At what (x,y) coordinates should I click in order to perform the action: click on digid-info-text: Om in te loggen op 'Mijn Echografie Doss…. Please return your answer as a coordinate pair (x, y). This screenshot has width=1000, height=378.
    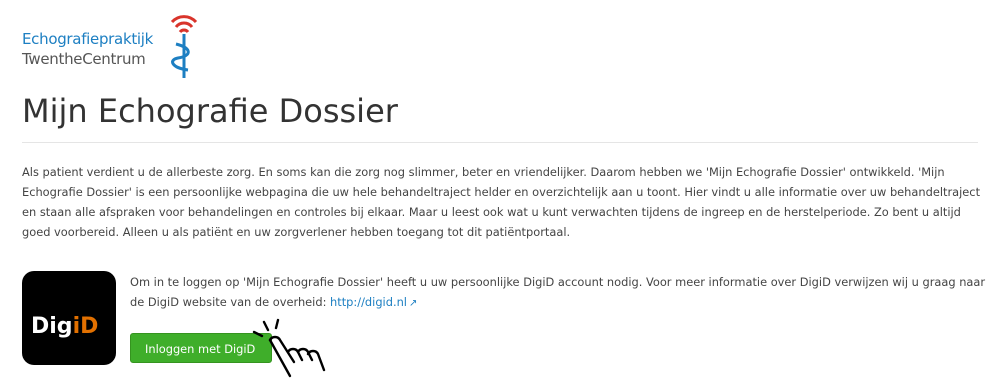
    Looking at the image, I should click on (560, 293).